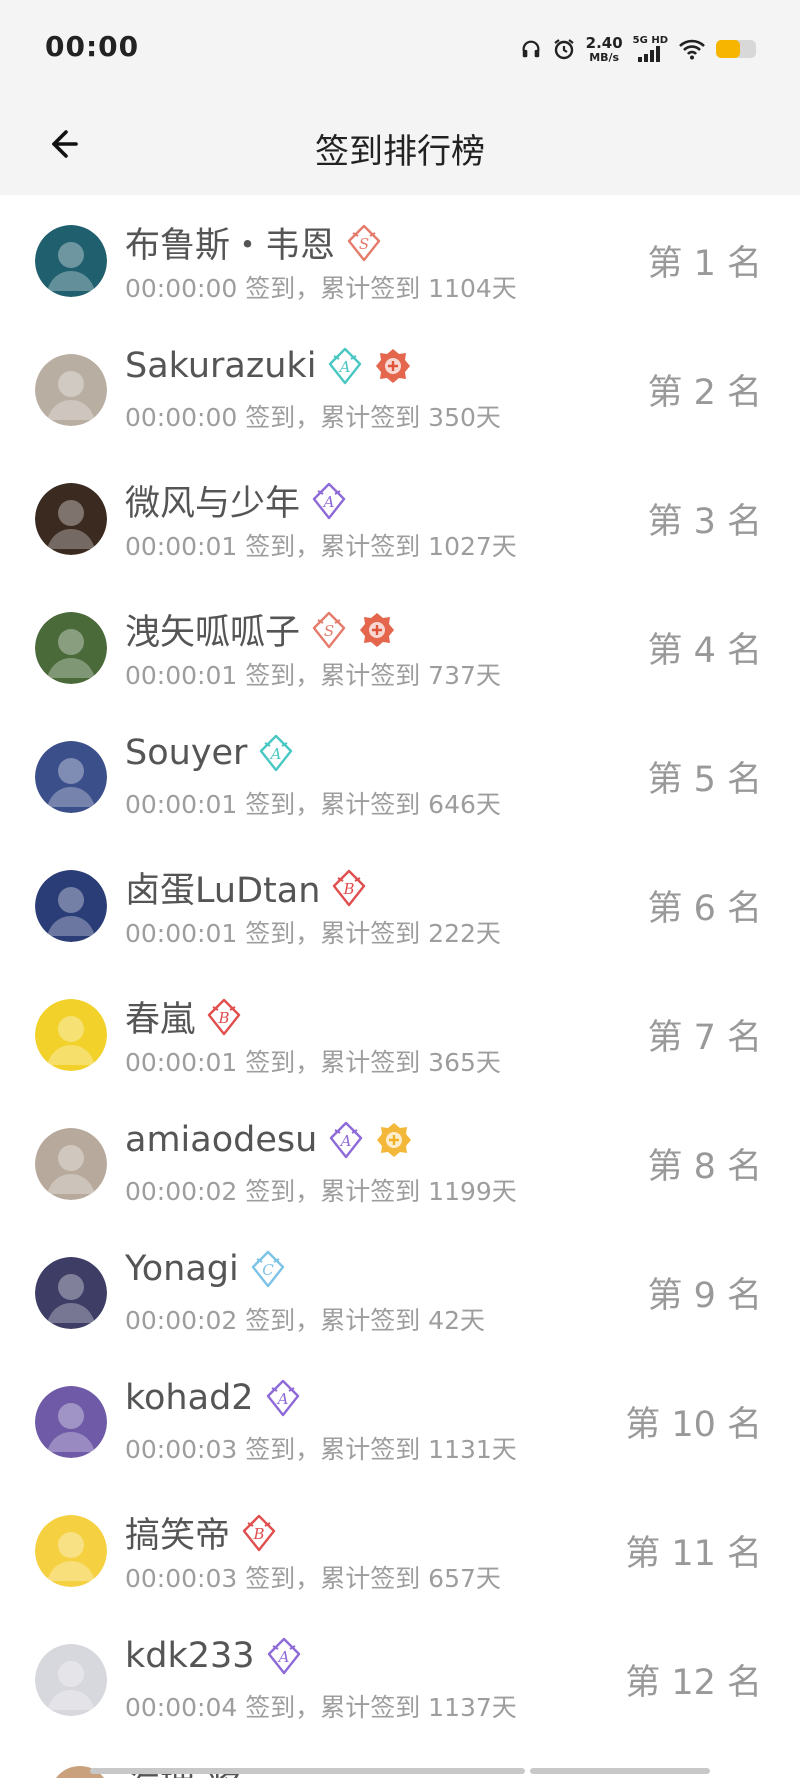  What do you see at coordinates (321, 1191) in the screenshot?
I see `checkin-info: 00:00:02 签到，累计签到 1199天` at bounding box center [321, 1191].